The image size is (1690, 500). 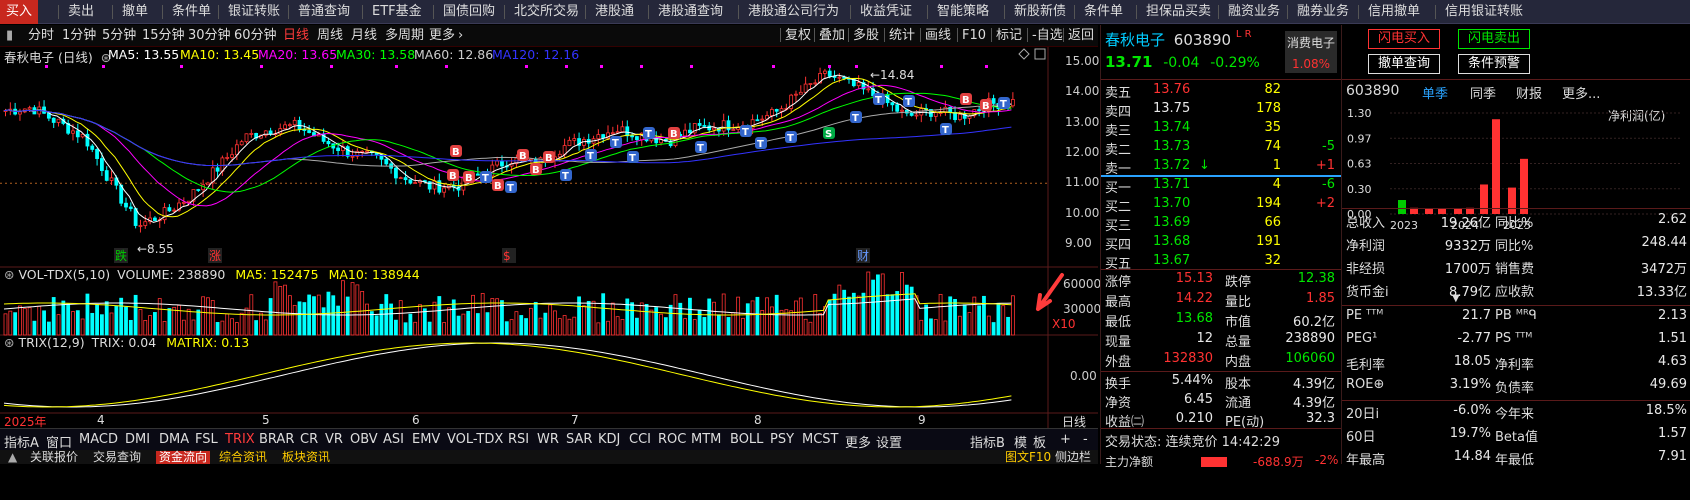 What do you see at coordinates (255, 36) in the screenshot?
I see `period-tab: 60分钟` at bounding box center [255, 36].